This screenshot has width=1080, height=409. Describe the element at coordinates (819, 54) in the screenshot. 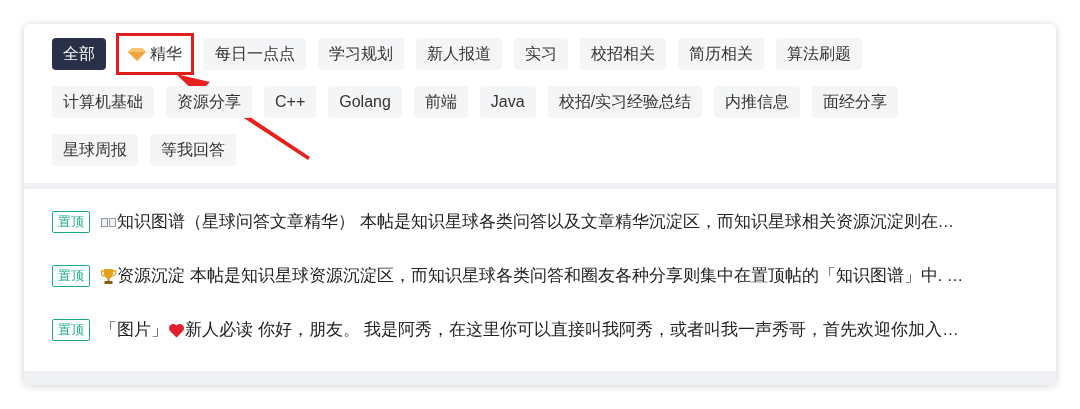

I see `category-tag: 算法刷题` at that location.